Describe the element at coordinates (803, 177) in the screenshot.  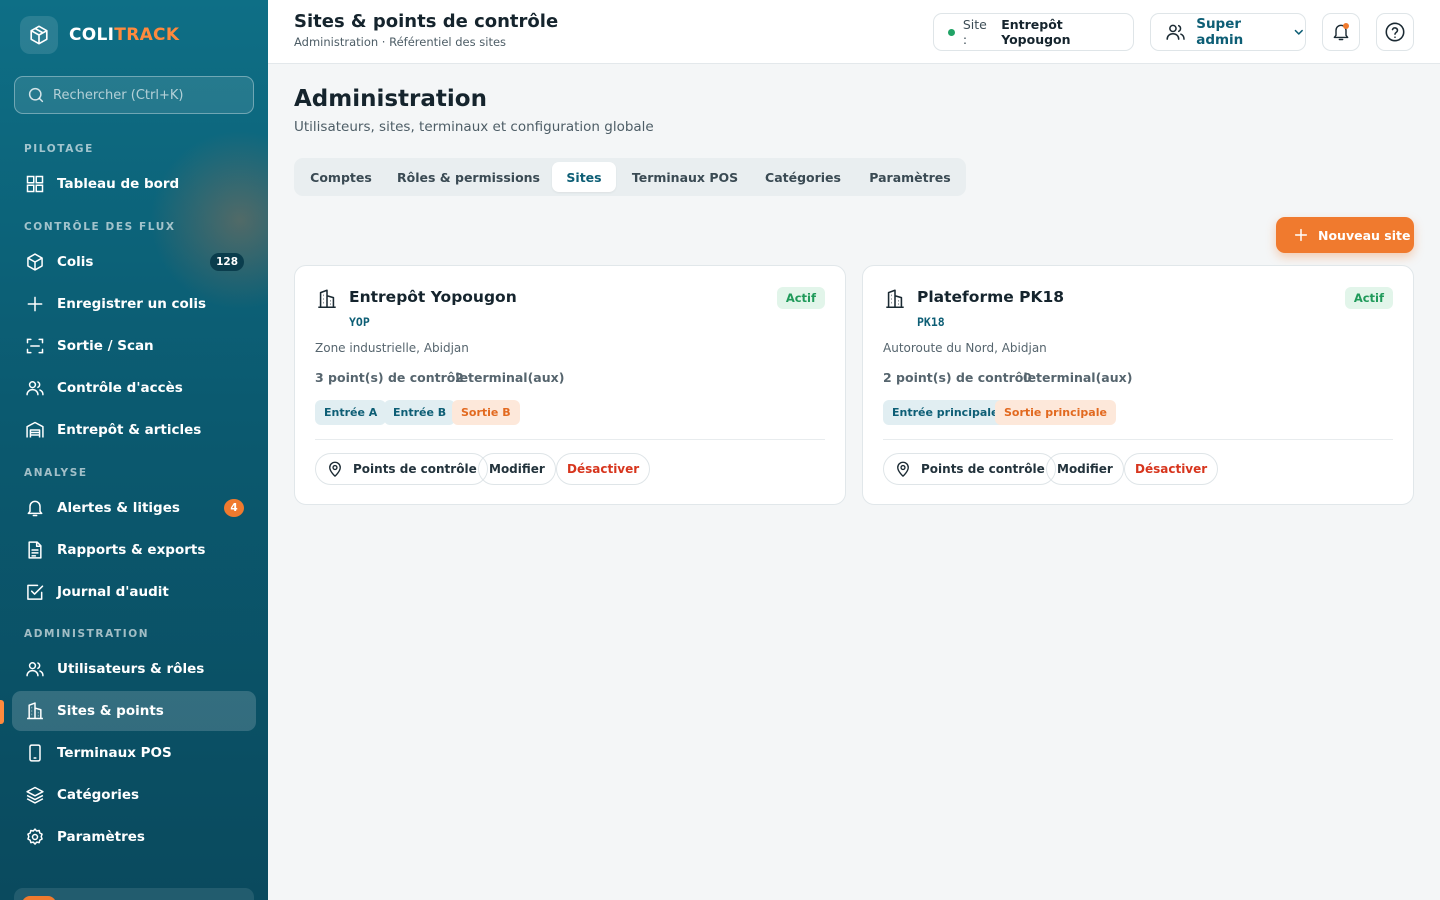
I see `tab-categories: Catégories` at that location.